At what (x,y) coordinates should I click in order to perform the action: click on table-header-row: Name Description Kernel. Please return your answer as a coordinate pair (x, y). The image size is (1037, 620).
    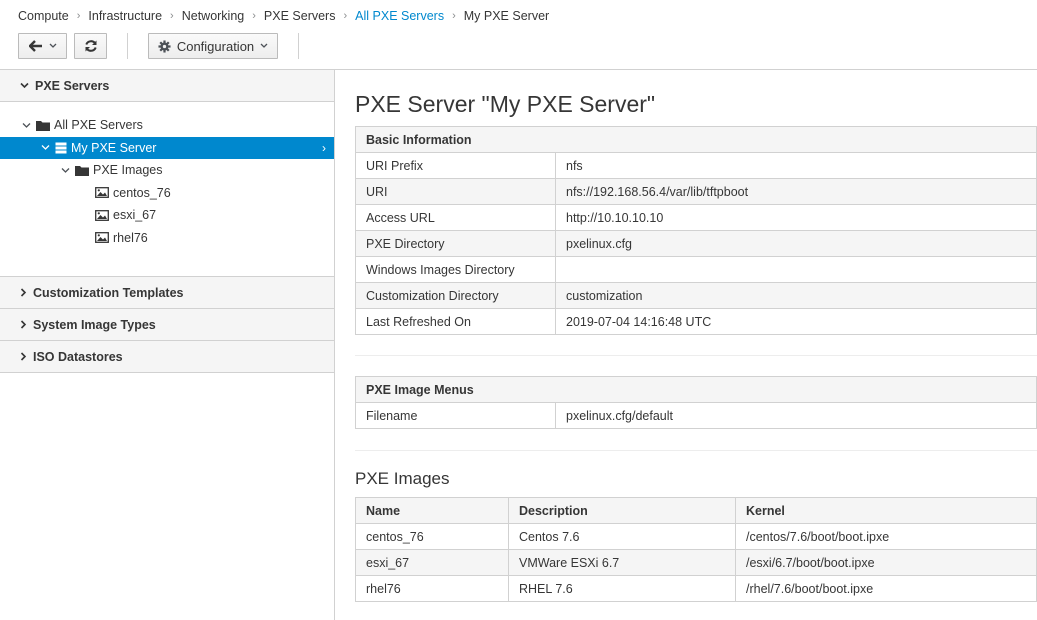
    Looking at the image, I should click on (696, 510).